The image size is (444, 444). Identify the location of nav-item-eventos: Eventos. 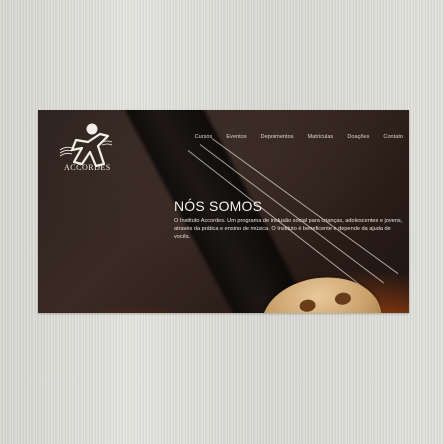
(236, 137).